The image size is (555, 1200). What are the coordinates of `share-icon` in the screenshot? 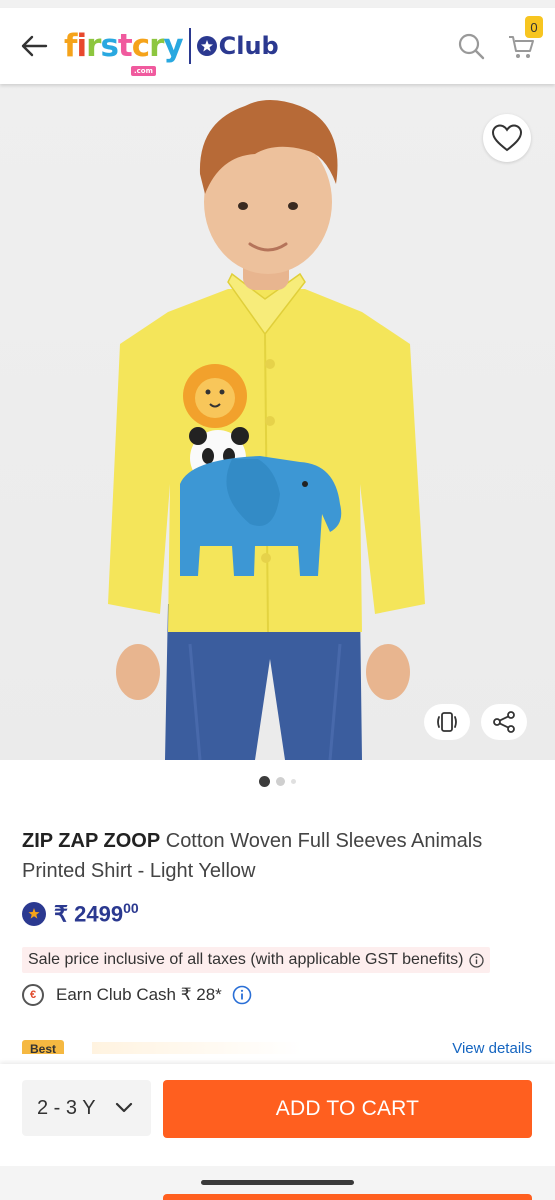 It's located at (504, 722).